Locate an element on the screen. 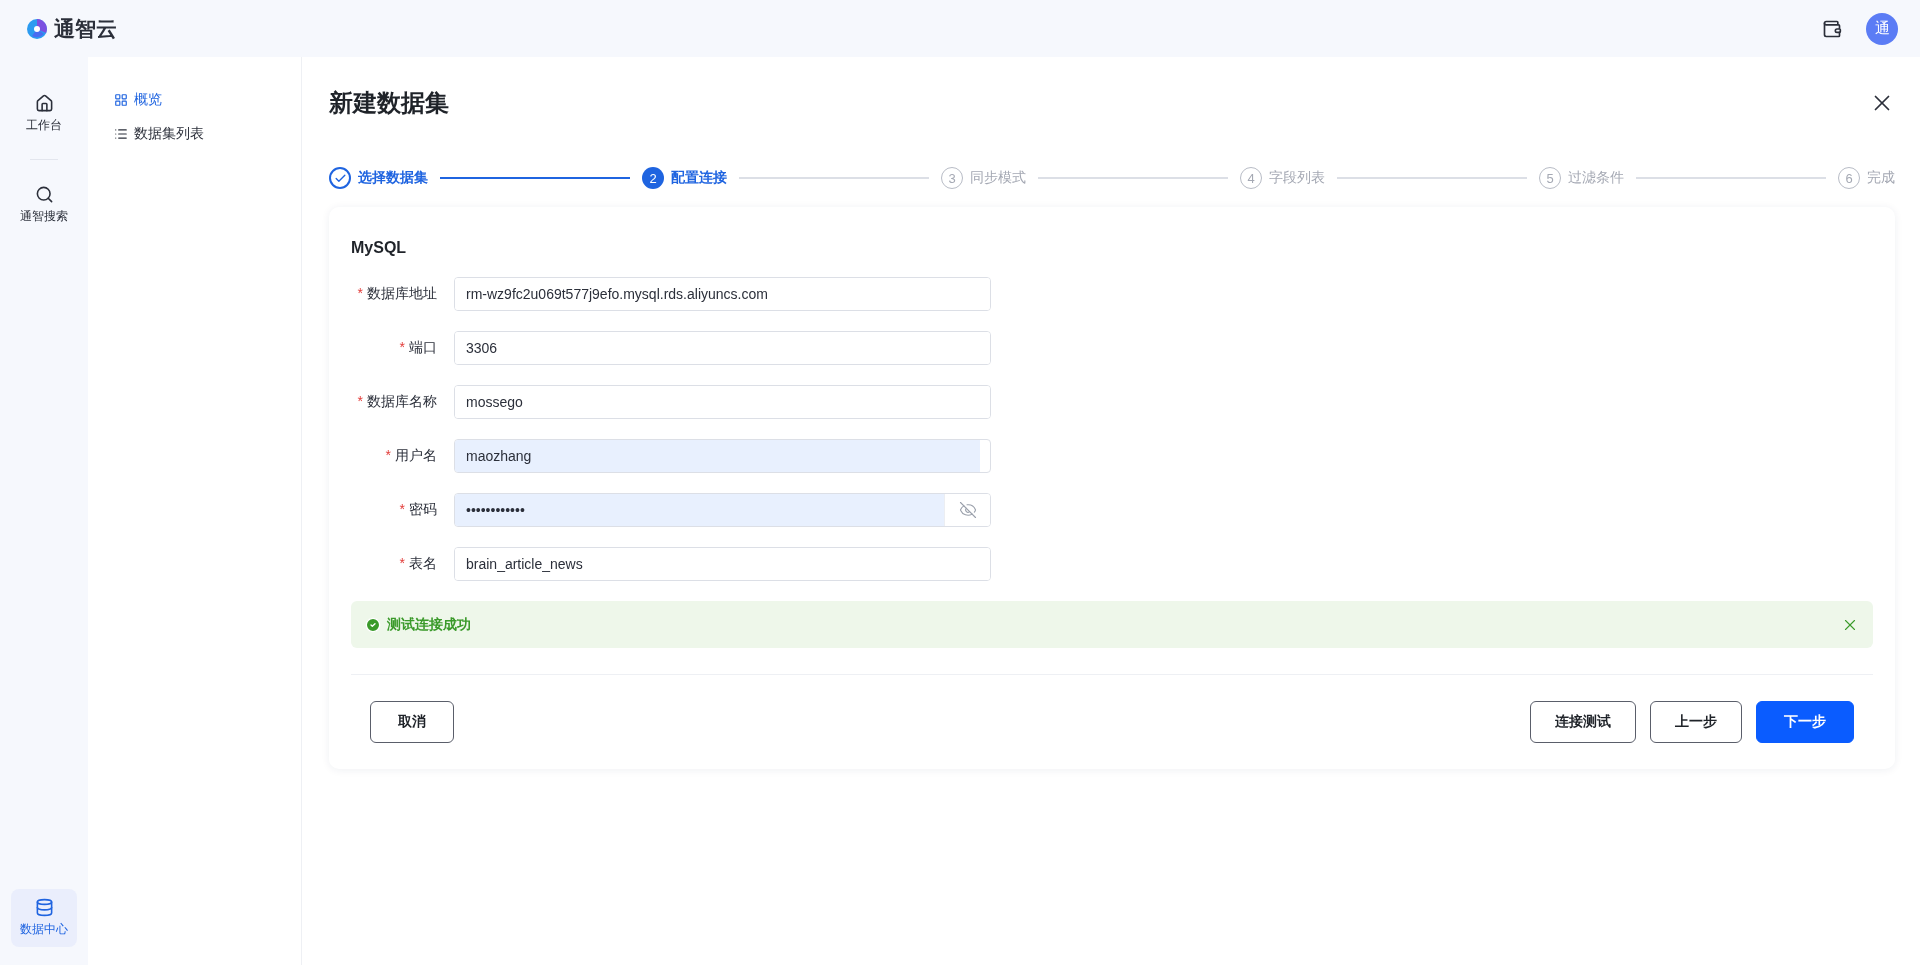 The height and width of the screenshot is (965, 1920). nav-item: 工作台 is located at coordinates (44, 114).